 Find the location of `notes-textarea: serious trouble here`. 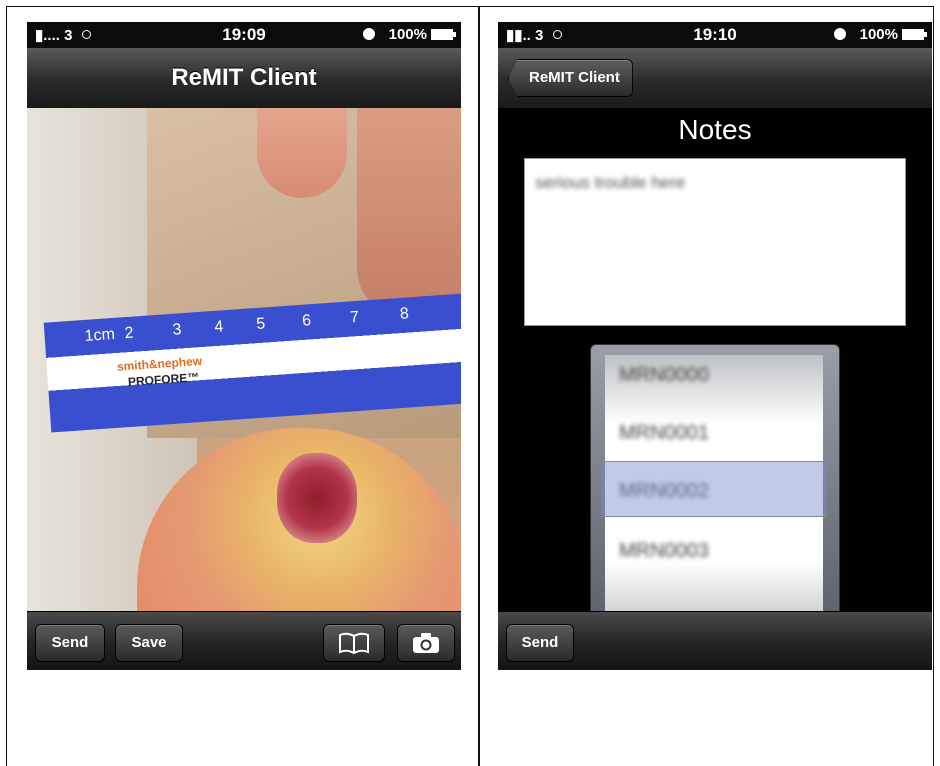

notes-textarea: serious trouble here is located at coordinates (715, 242).